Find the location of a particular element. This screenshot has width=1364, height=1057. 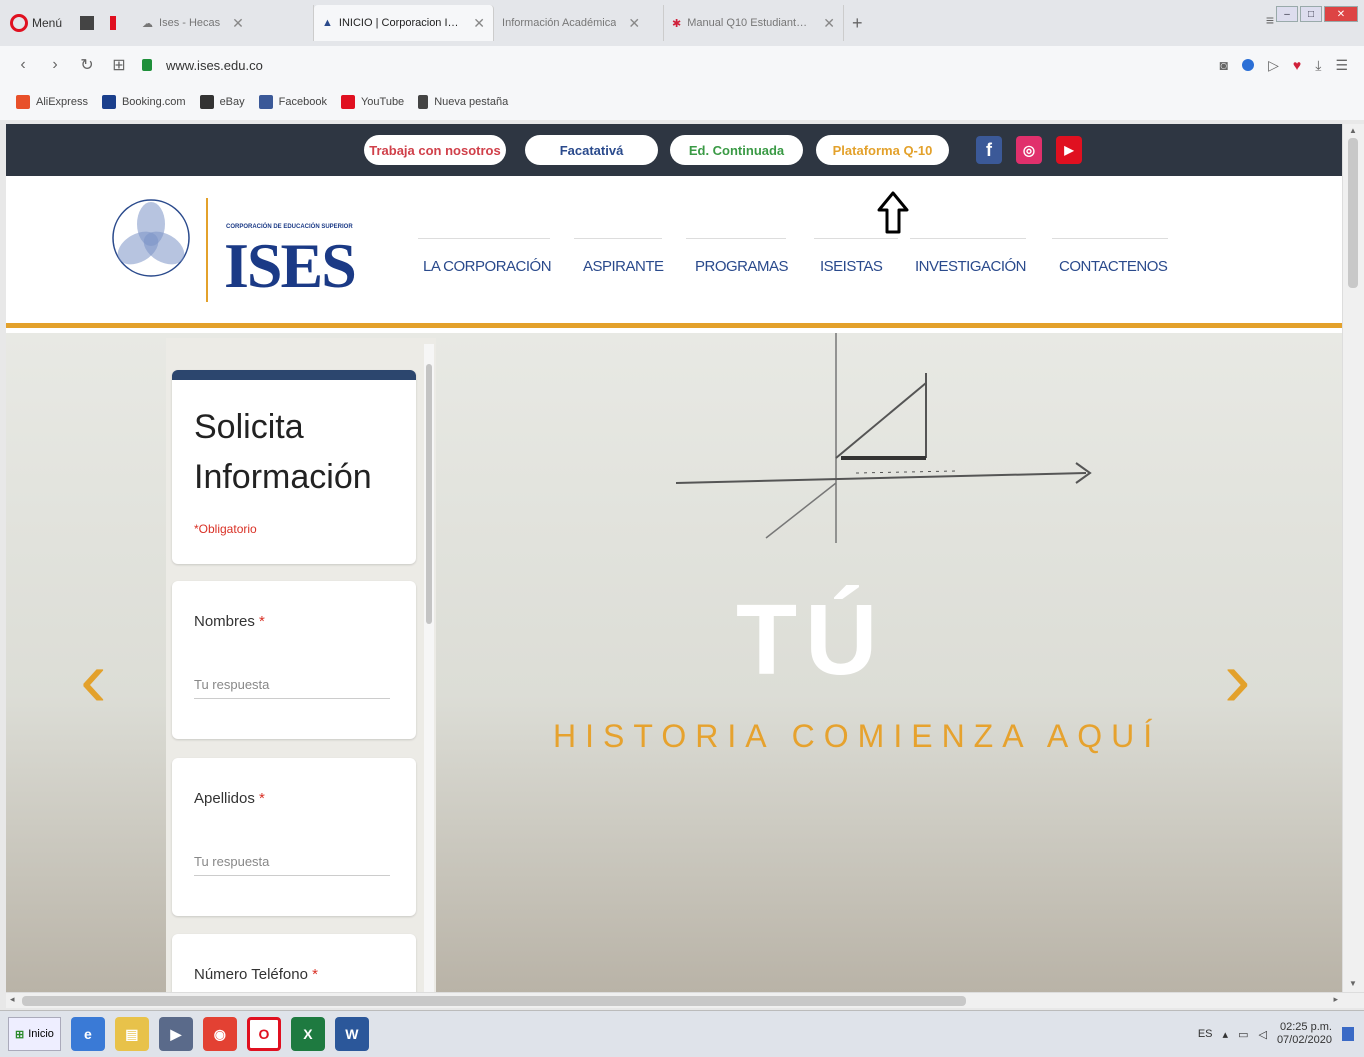

scroll-left-icon: ◂ is located at coordinates (12, 999).